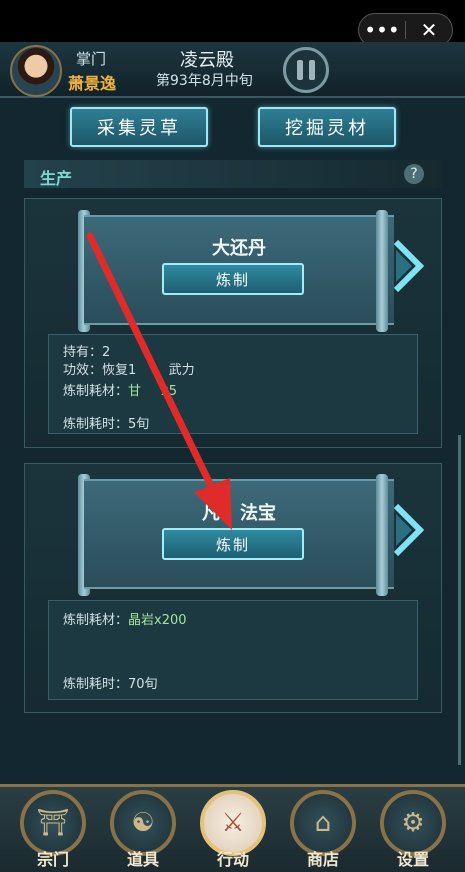  What do you see at coordinates (239, 248) in the screenshot?
I see `item-name: 大还丹` at bounding box center [239, 248].